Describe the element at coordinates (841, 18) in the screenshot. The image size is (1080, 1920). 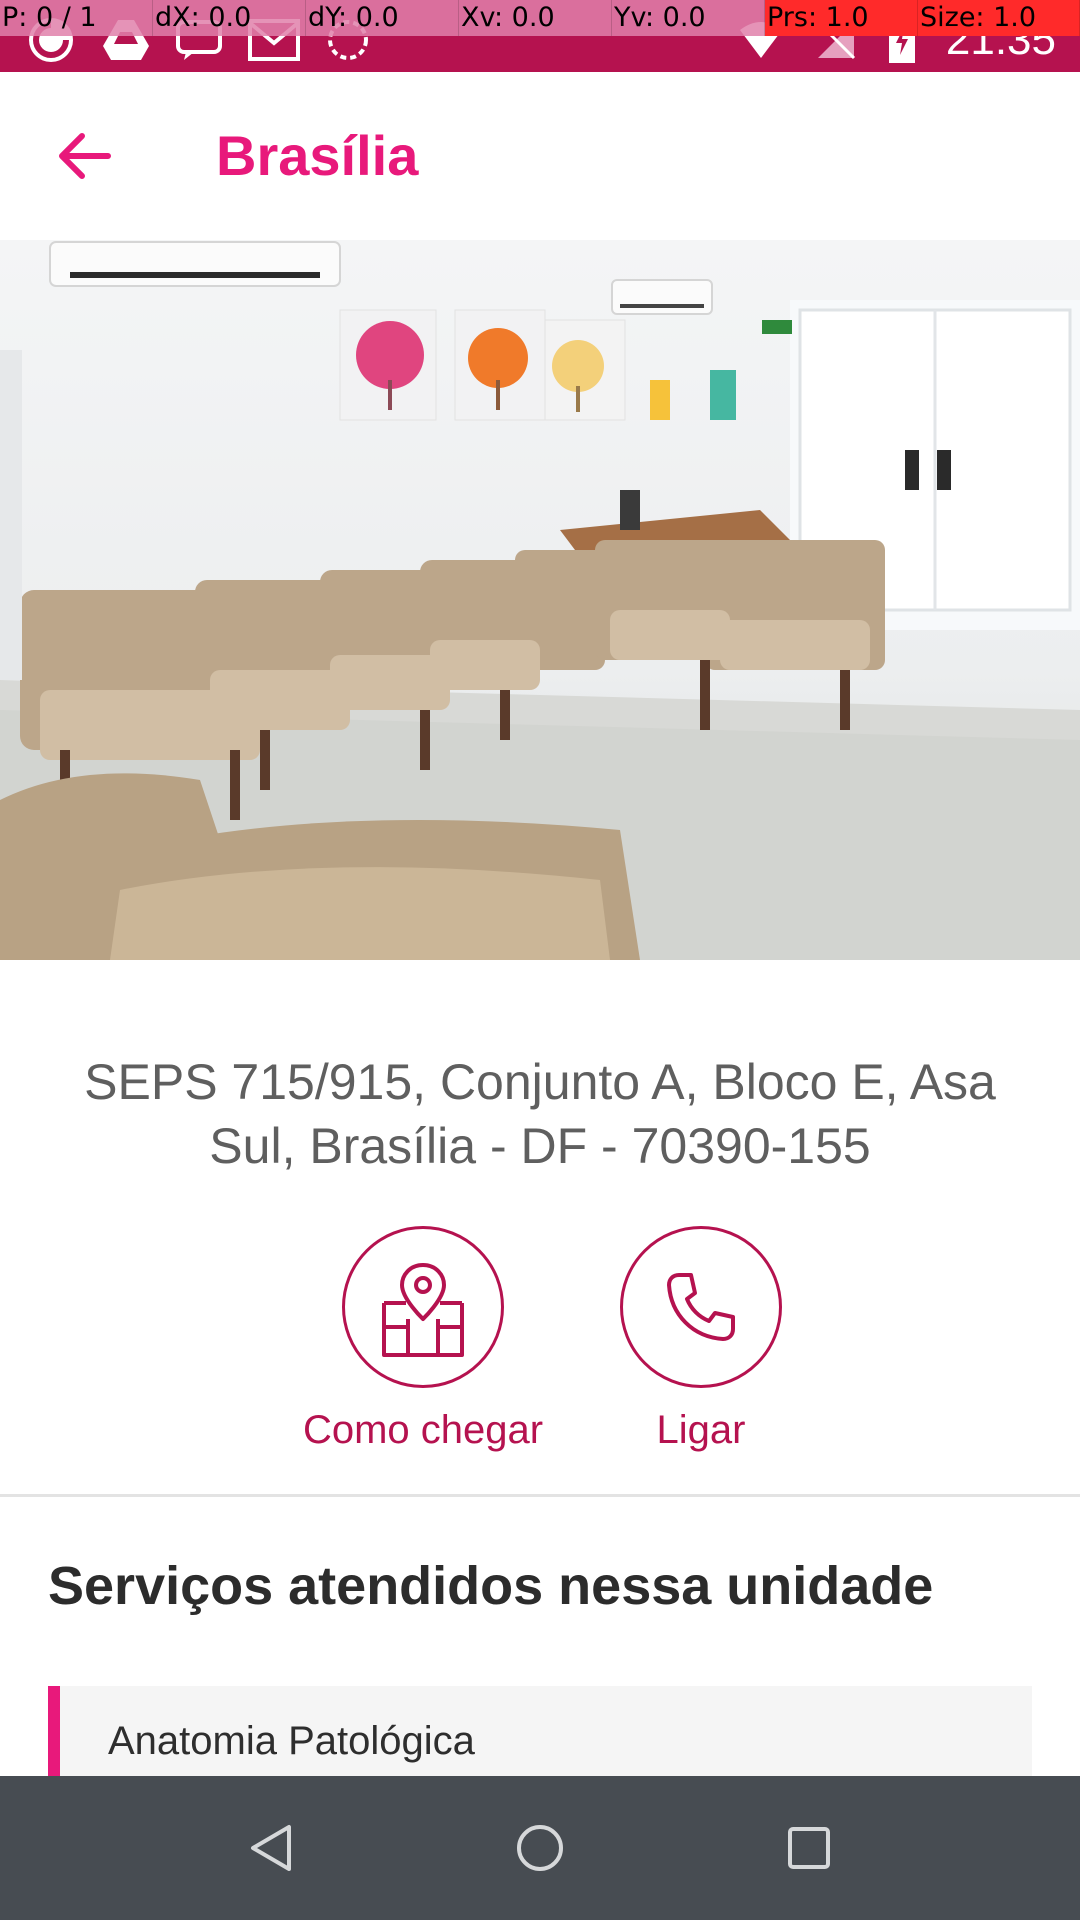
I see `pointer-overlay-cell: Prs: 1.0` at that location.